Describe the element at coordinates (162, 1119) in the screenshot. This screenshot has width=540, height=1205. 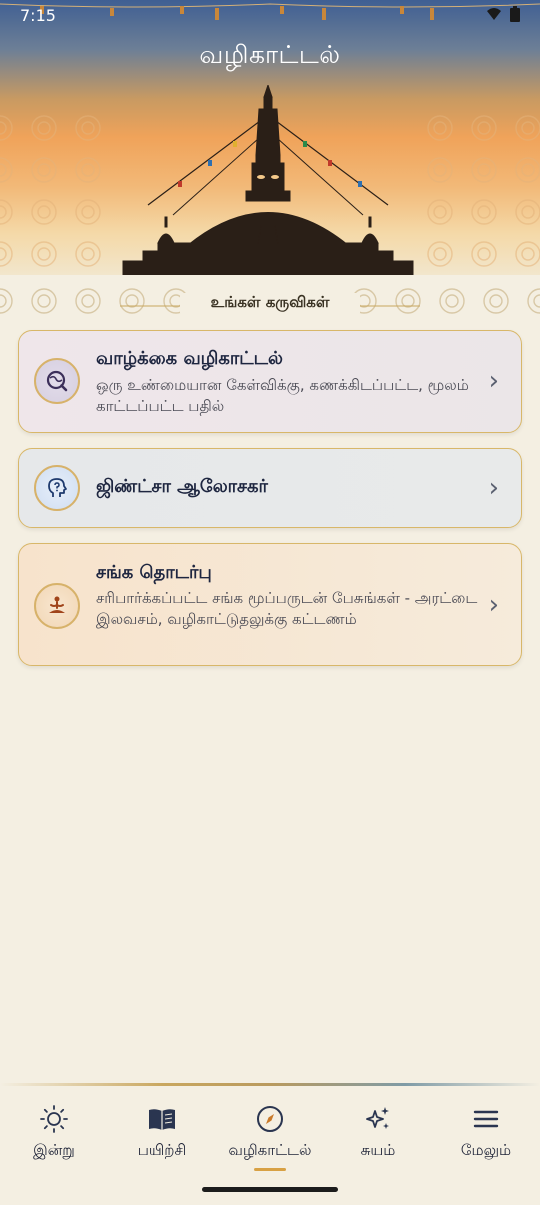
I see `book-icon` at that location.